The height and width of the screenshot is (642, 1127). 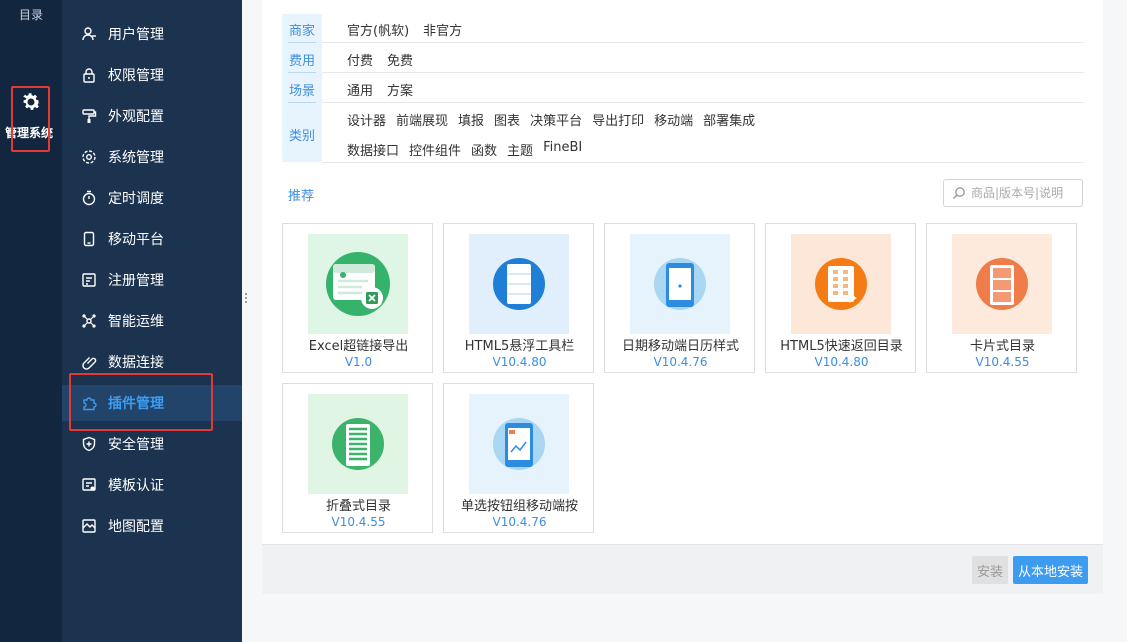 What do you see at coordinates (89, 526) in the screenshot?
I see `map-icon` at bounding box center [89, 526].